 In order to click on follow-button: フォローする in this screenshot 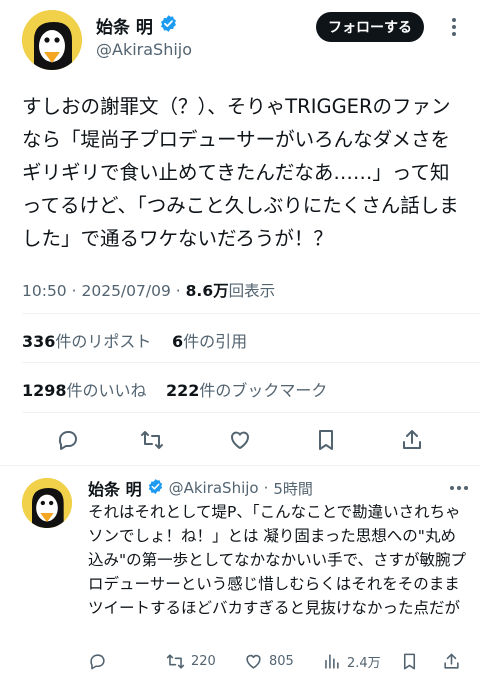, I will do `click(370, 27)`.